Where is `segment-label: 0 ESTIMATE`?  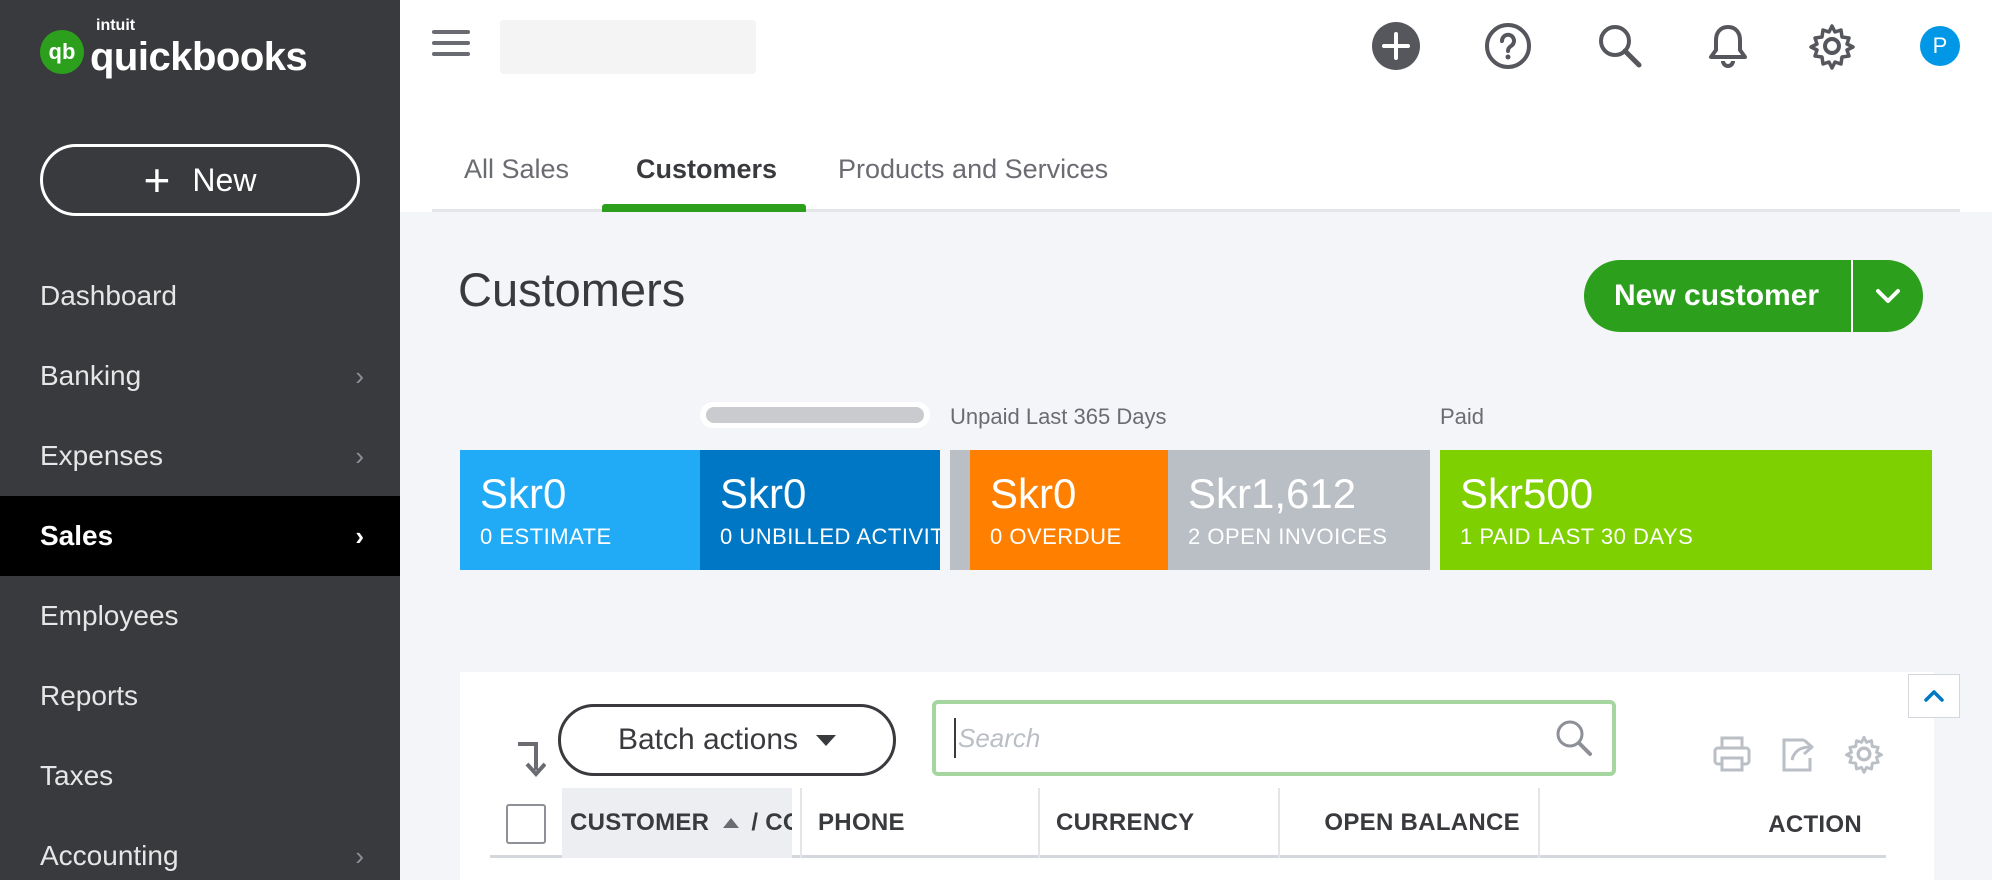
segment-label: 0 ESTIMATE is located at coordinates (546, 536).